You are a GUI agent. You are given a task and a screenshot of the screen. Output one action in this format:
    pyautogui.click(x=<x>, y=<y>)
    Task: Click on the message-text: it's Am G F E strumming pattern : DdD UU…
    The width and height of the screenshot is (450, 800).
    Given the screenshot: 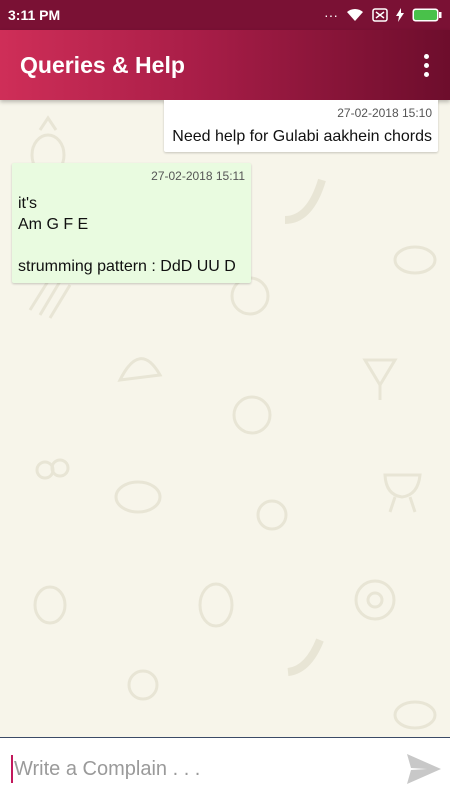 What is the action you would take?
    pyautogui.click(x=127, y=235)
    